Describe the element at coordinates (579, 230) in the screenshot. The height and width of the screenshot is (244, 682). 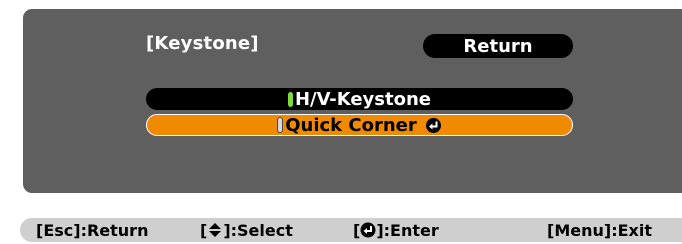
I see `hint-menu-key: [Menu]` at that location.